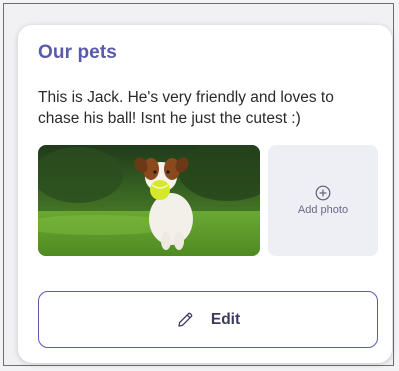 The image size is (399, 371). Describe the element at coordinates (208, 319) in the screenshot. I see `edit-button: Edit` at that location.